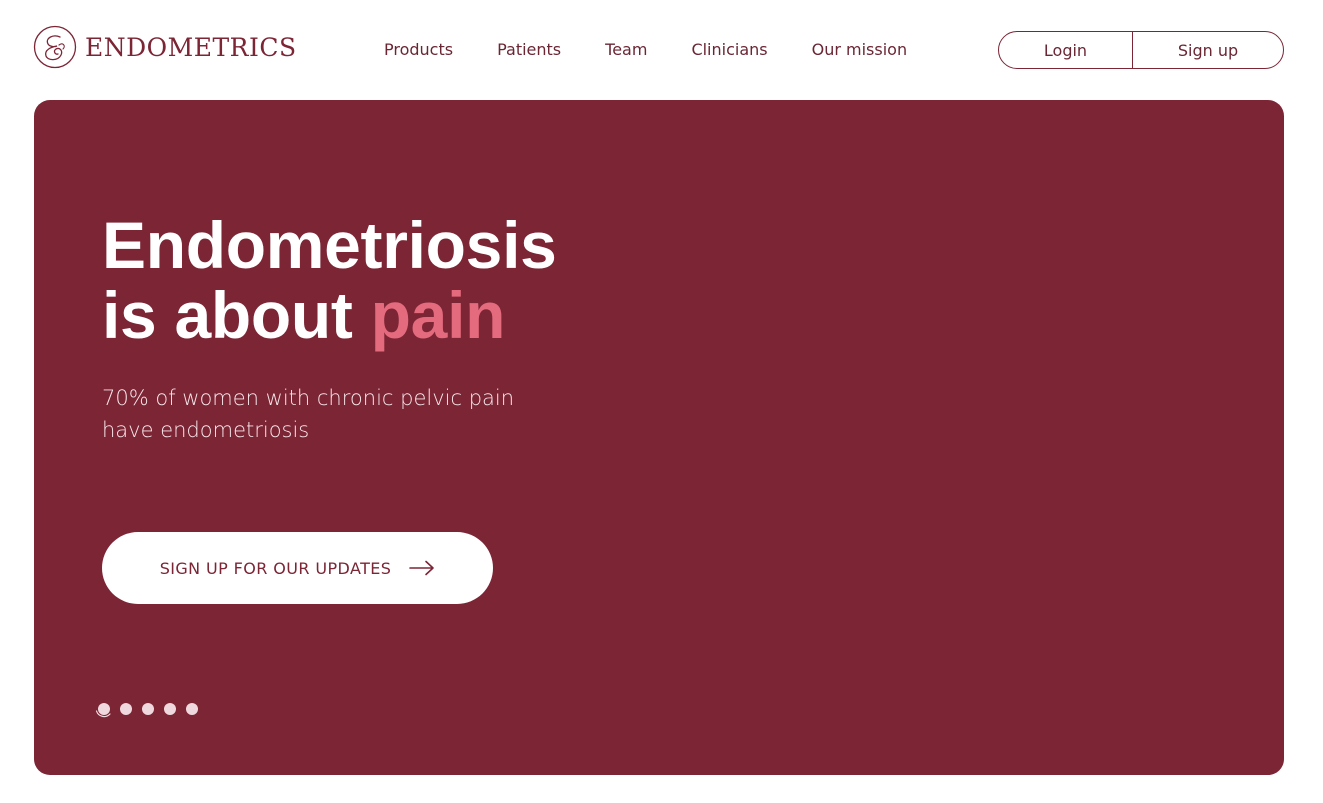  I want to click on sign-up-button: Sign up, so click(1208, 50).